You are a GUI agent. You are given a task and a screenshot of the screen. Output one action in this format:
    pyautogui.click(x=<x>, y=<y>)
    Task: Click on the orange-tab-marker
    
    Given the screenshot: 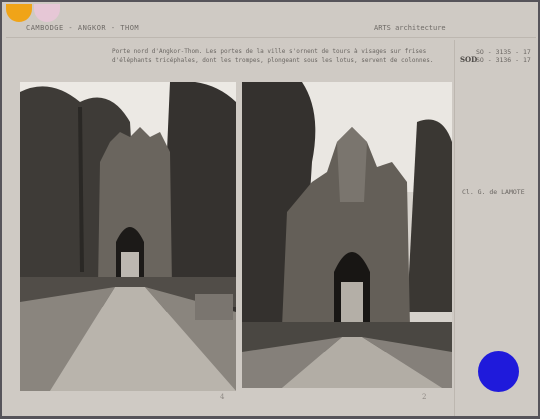 What is the action you would take?
    pyautogui.click(x=19, y=13)
    